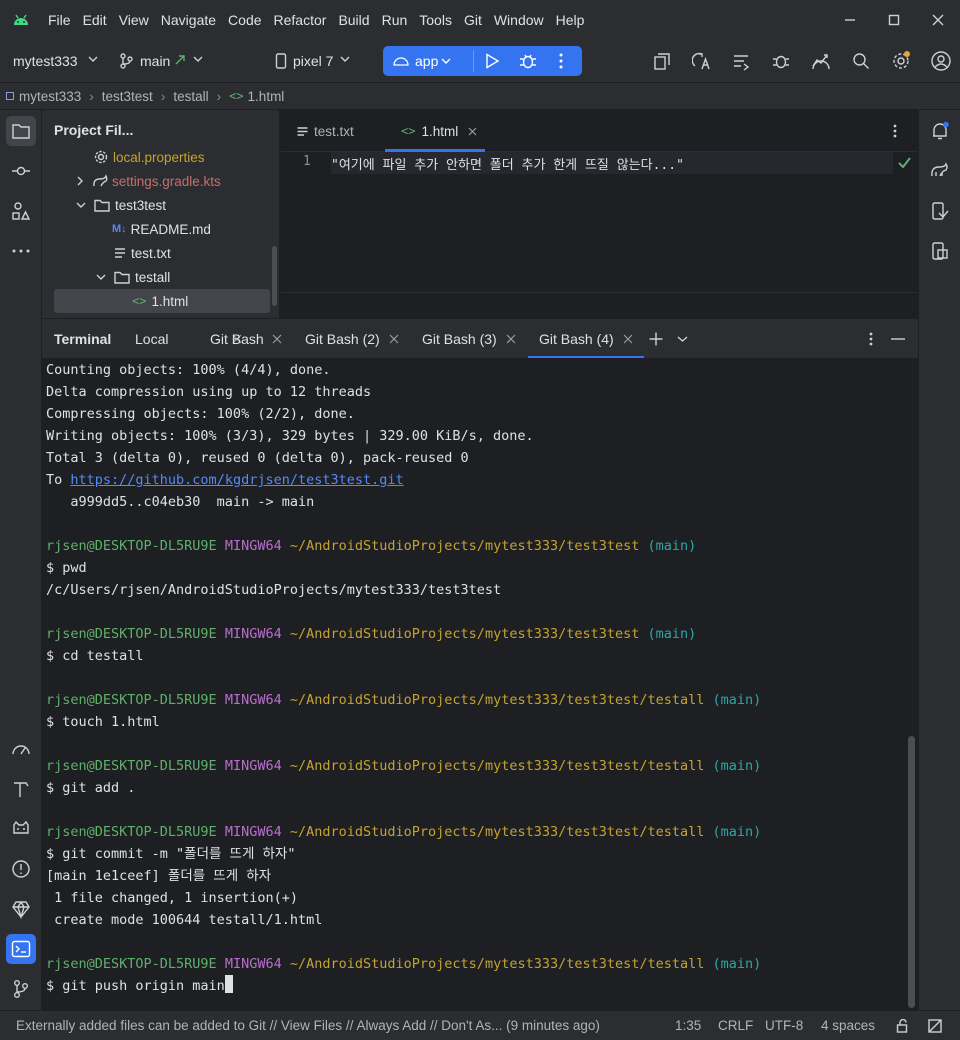 This screenshot has width=960, height=1040. I want to click on folder-icon, so click(102, 205).